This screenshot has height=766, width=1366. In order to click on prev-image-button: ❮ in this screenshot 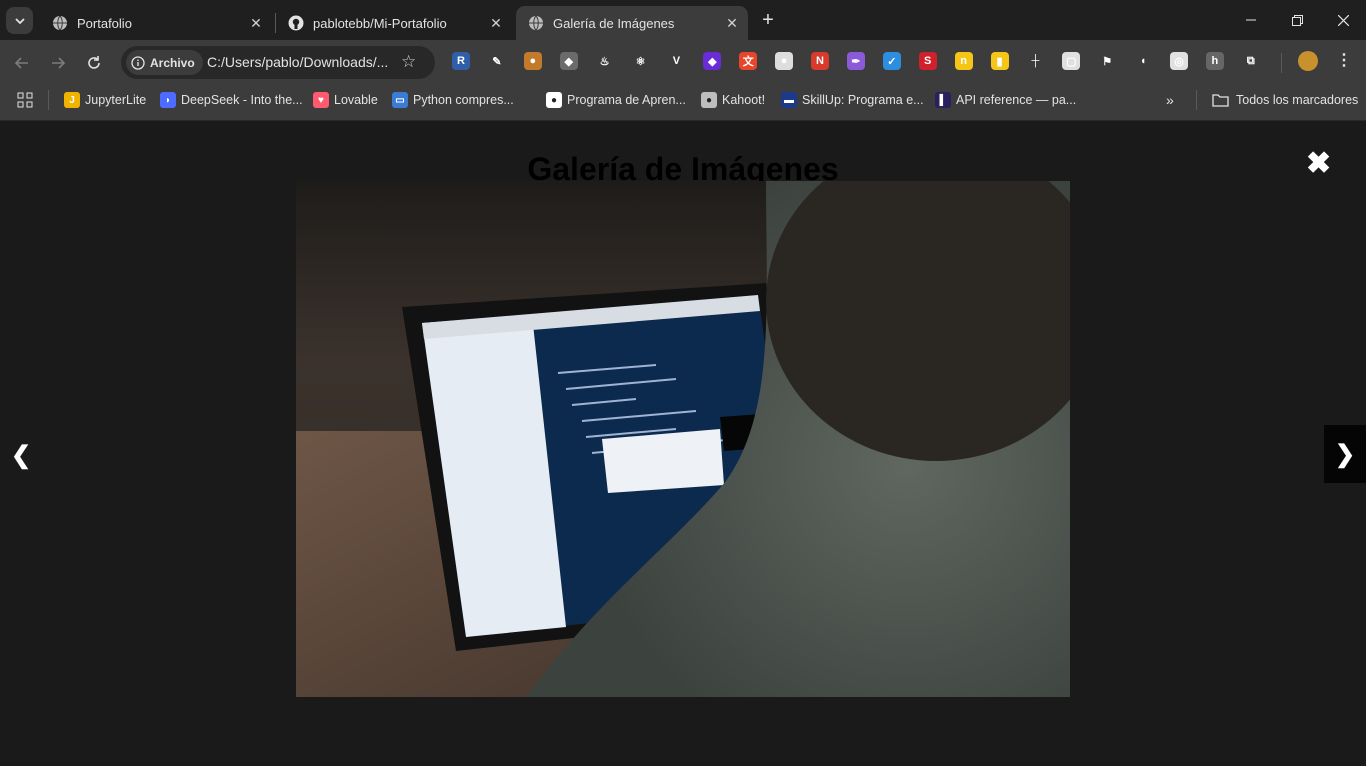, I will do `click(21, 455)`.